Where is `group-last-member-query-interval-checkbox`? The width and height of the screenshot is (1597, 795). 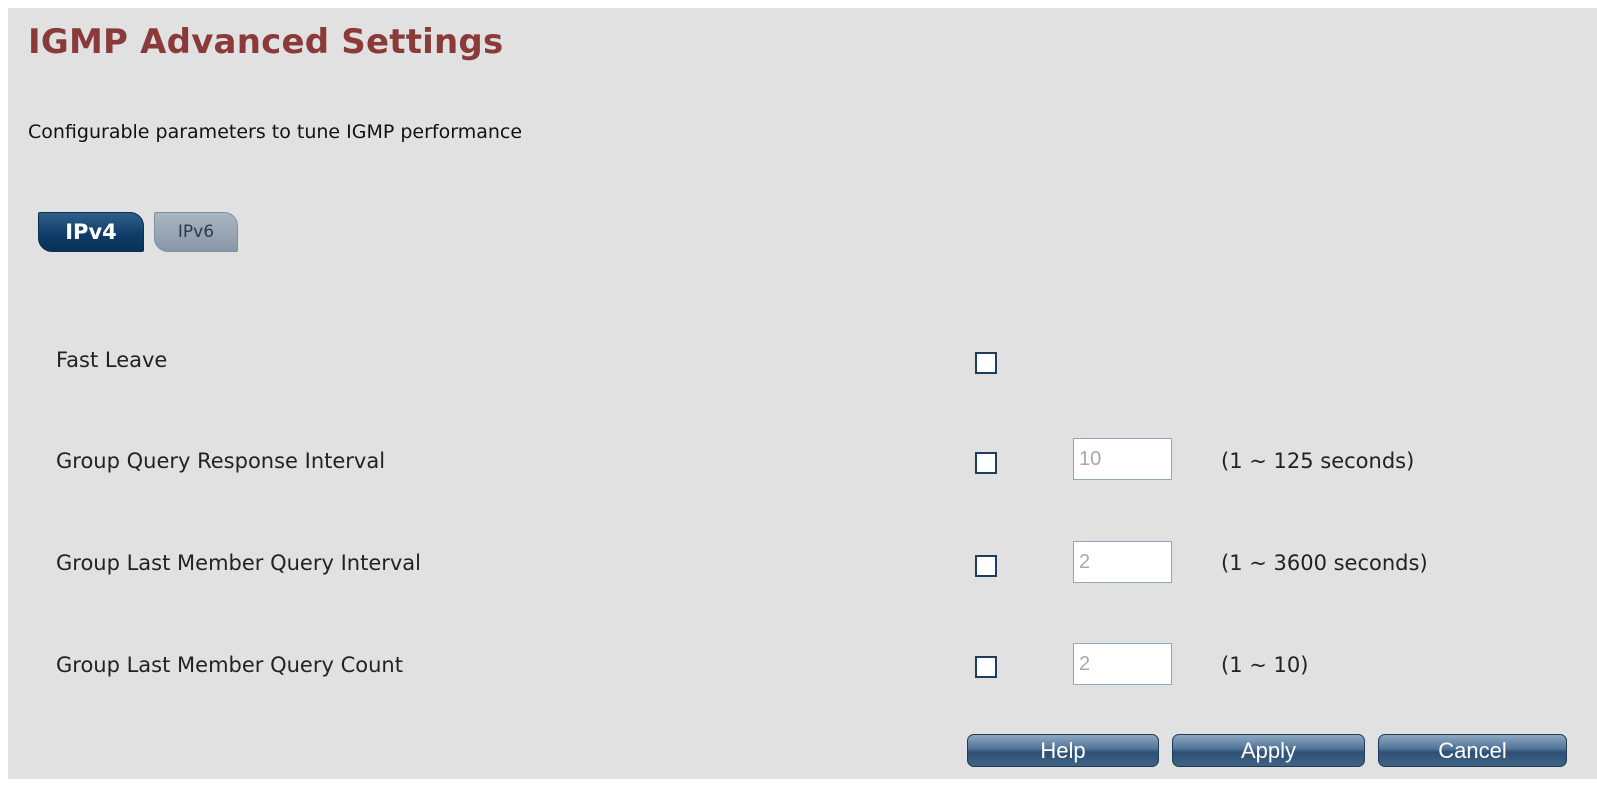
group-last-member-query-interval-checkbox is located at coordinates (986, 566).